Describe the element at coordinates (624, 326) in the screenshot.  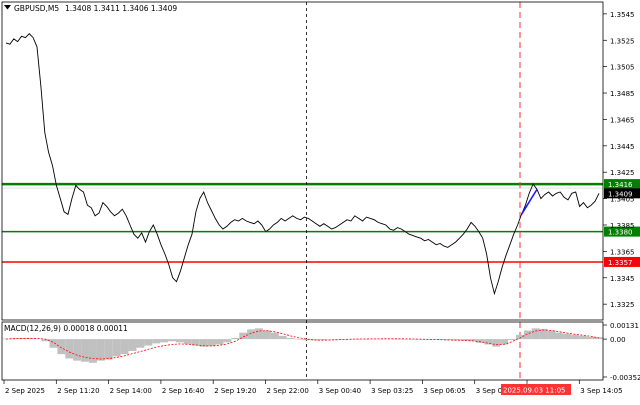
I see `macd-y-tick-label: 0.00131` at that location.